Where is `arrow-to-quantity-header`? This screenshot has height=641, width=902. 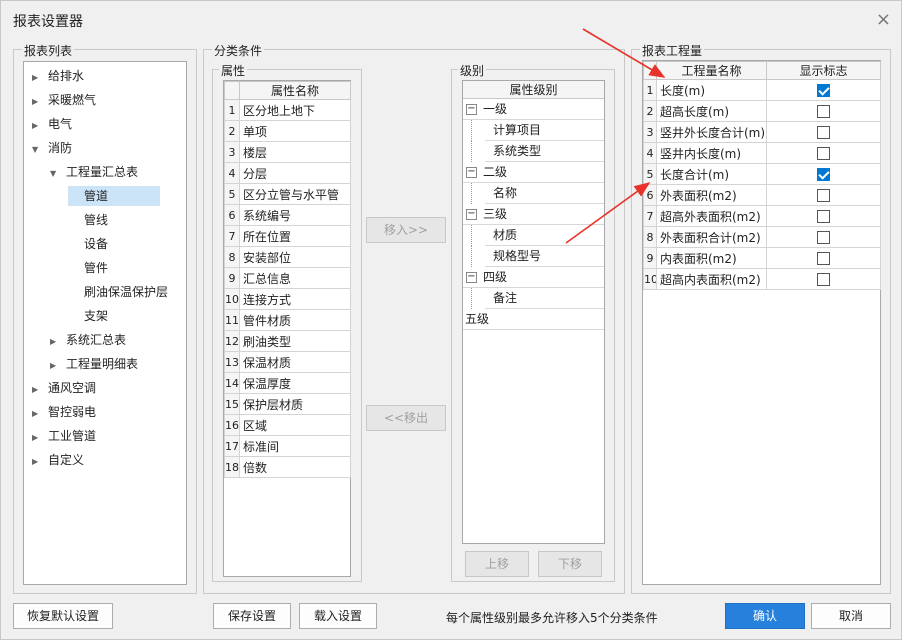 arrow-to-quantity-header is located at coordinates (624, 53).